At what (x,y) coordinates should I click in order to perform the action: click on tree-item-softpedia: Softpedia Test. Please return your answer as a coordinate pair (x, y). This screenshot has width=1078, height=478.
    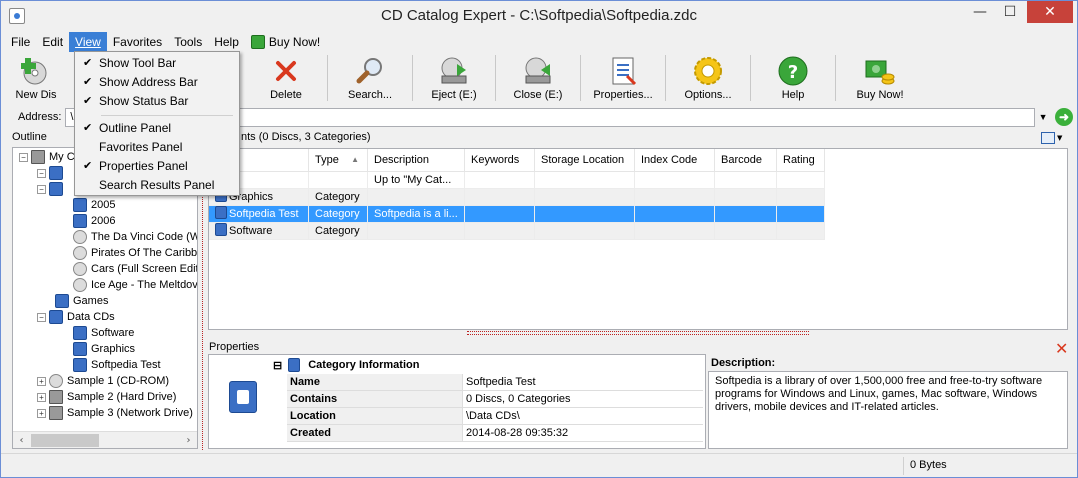
    Looking at the image, I should click on (117, 365).